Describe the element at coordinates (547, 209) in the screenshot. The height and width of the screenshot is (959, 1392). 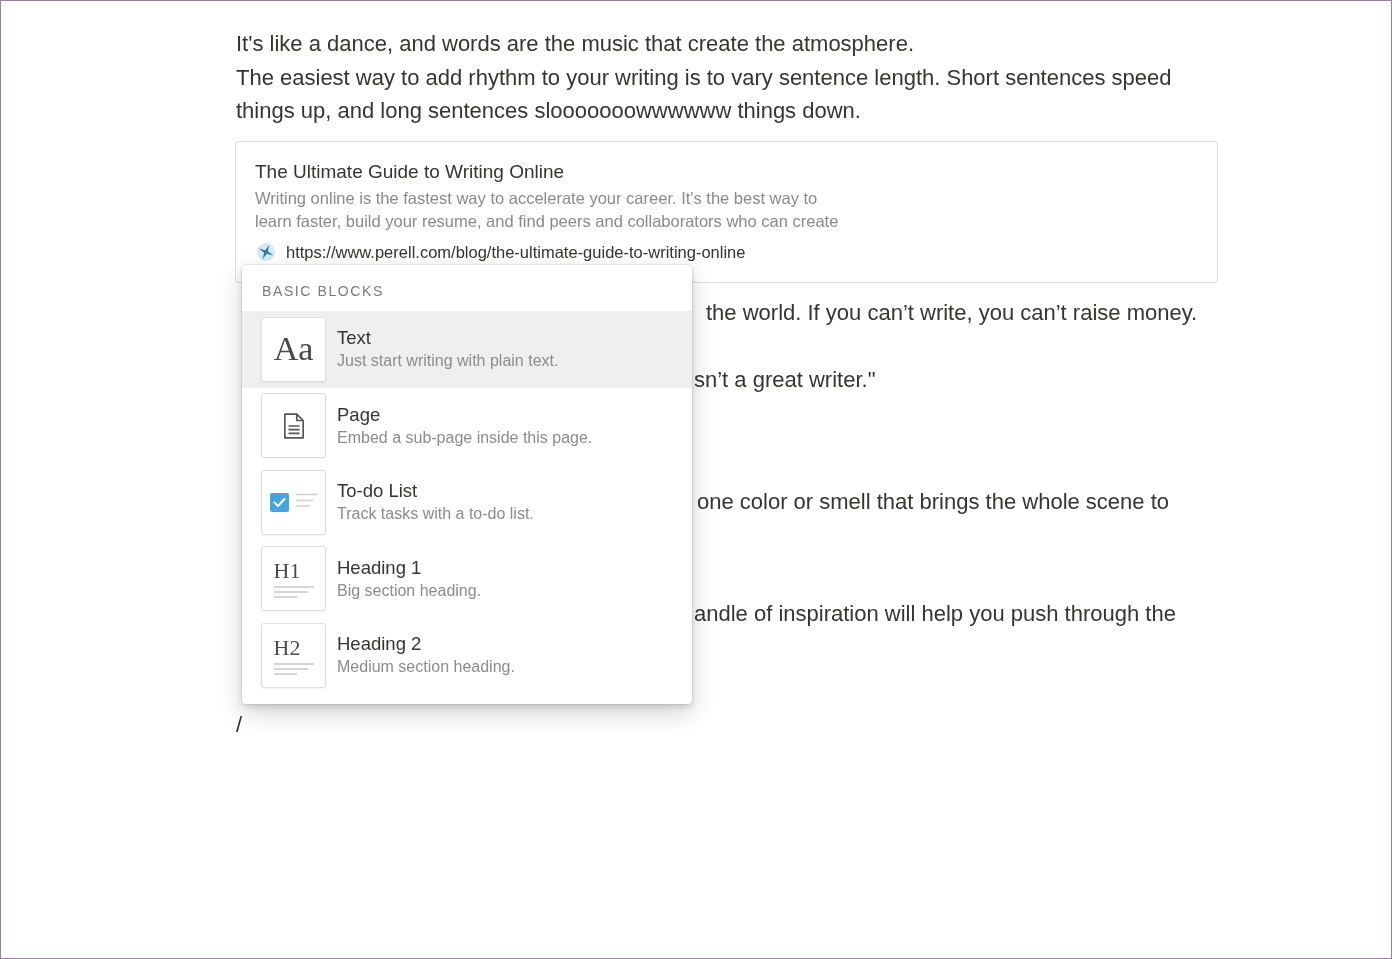
I see `bookmark-description: Writing online is the fastest way to accelerate your career. It's the best way to learn faster, build your resume, and find peers and collaborators who can create` at that location.